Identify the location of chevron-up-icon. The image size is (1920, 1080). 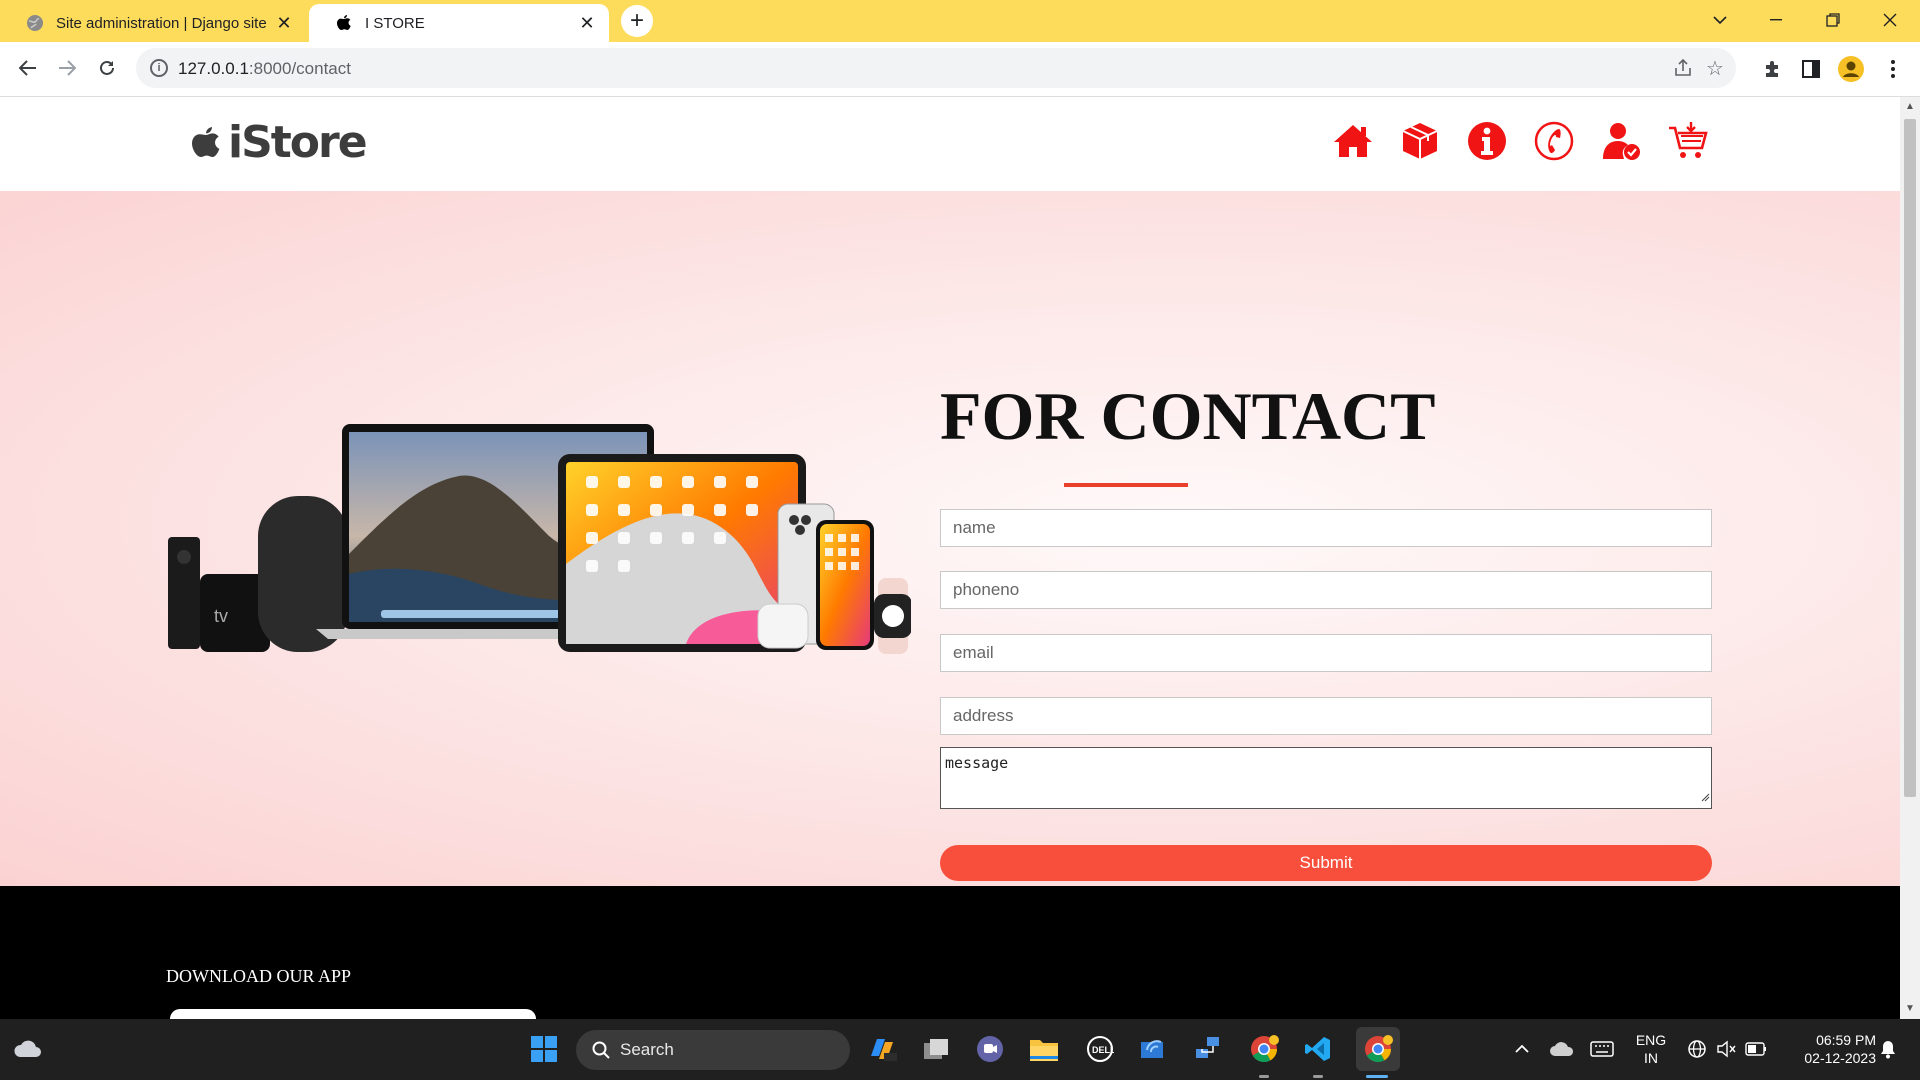
(1522, 1049).